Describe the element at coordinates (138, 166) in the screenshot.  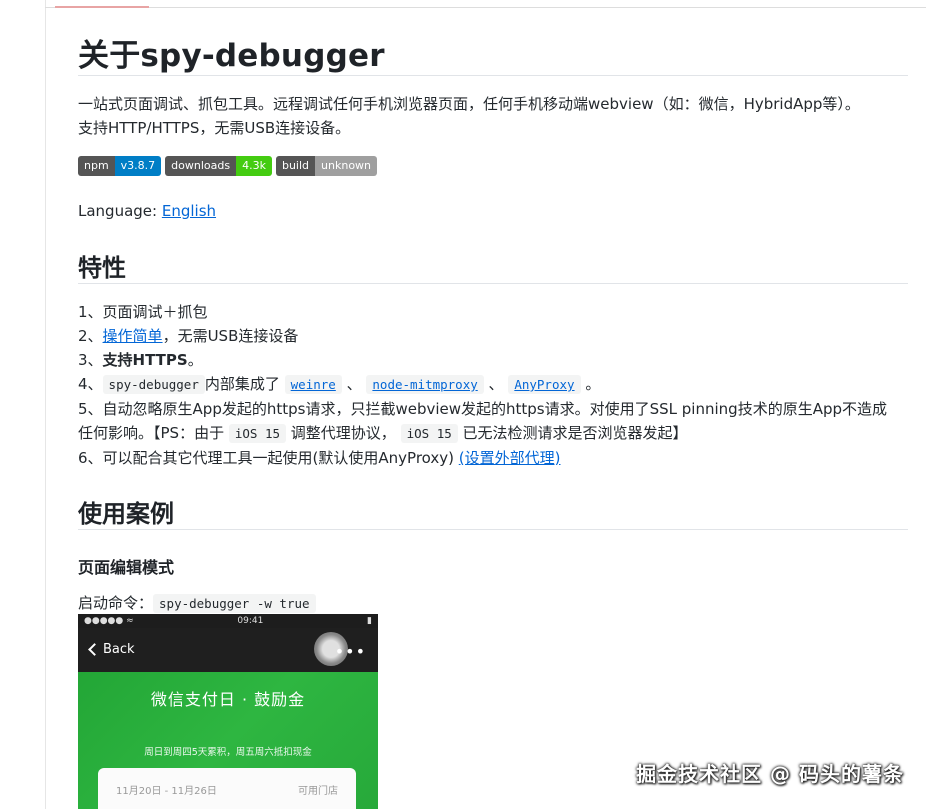
I see `badge-value: v3.8.7` at that location.